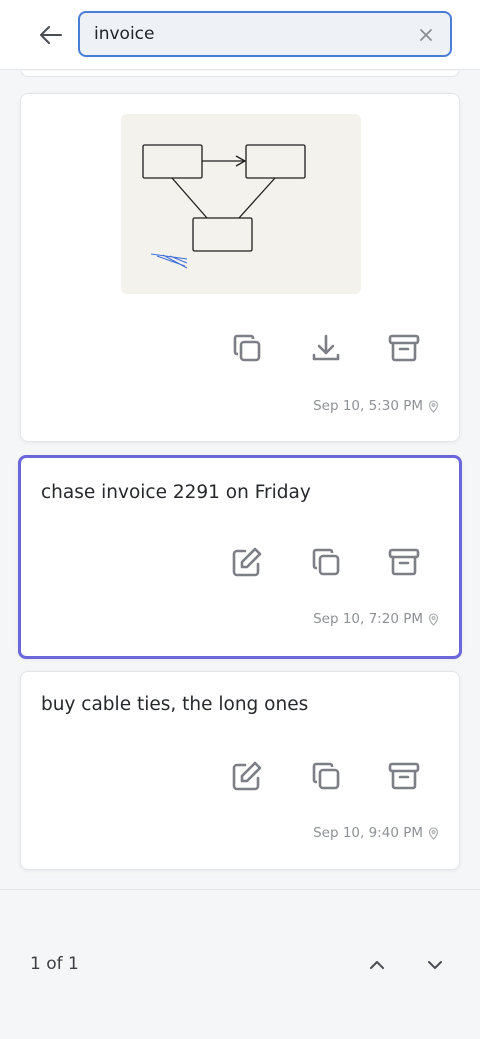  I want to click on result-count: 1 of 1, so click(54, 964).